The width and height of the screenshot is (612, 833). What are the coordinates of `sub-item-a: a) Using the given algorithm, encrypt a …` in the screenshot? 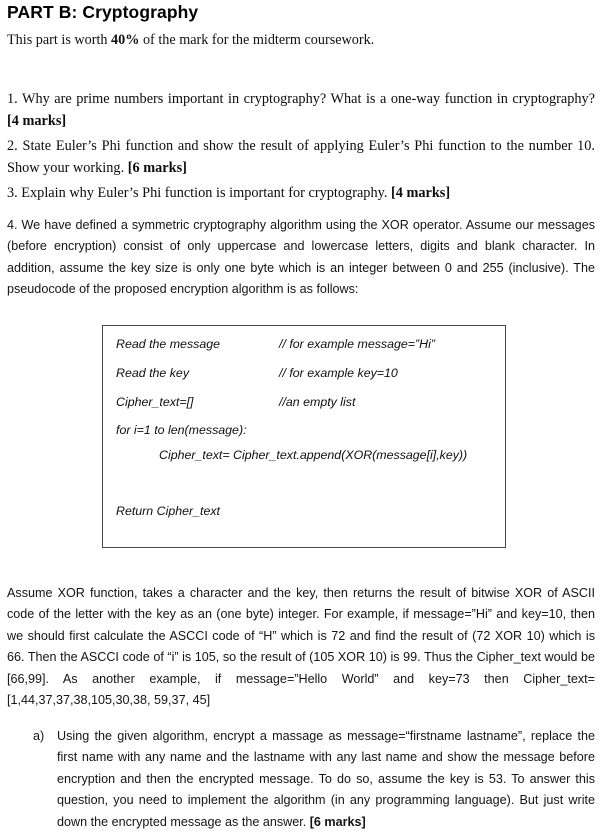 It's located at (314, 779).